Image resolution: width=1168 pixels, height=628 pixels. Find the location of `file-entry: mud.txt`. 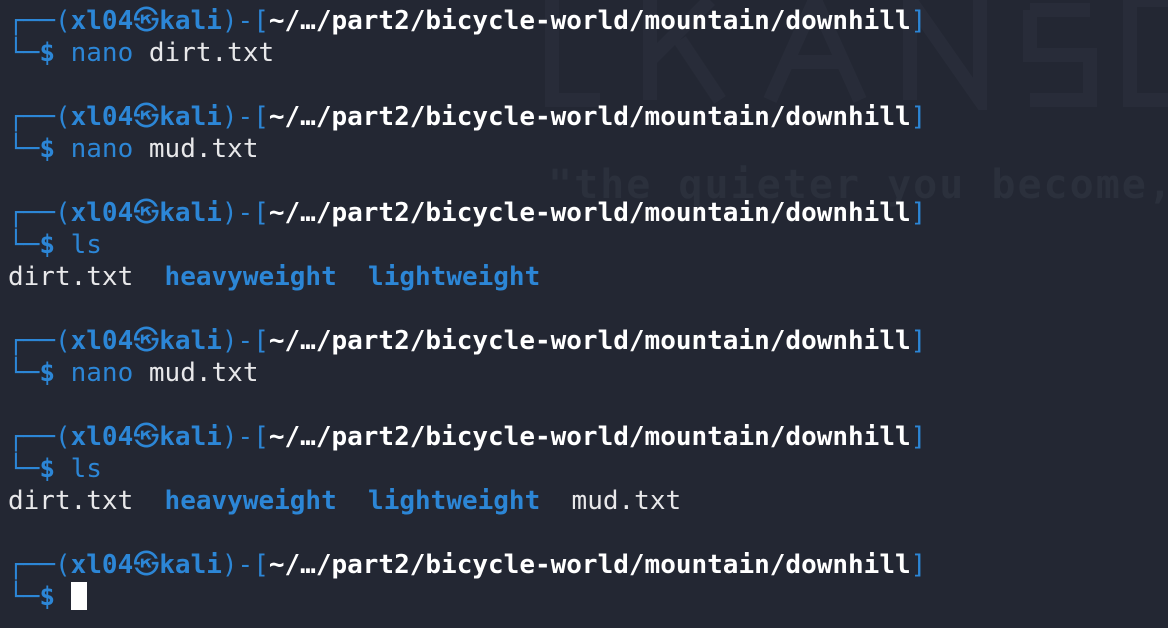

file-entry: mud.txt is located at coordinates (626, 501).